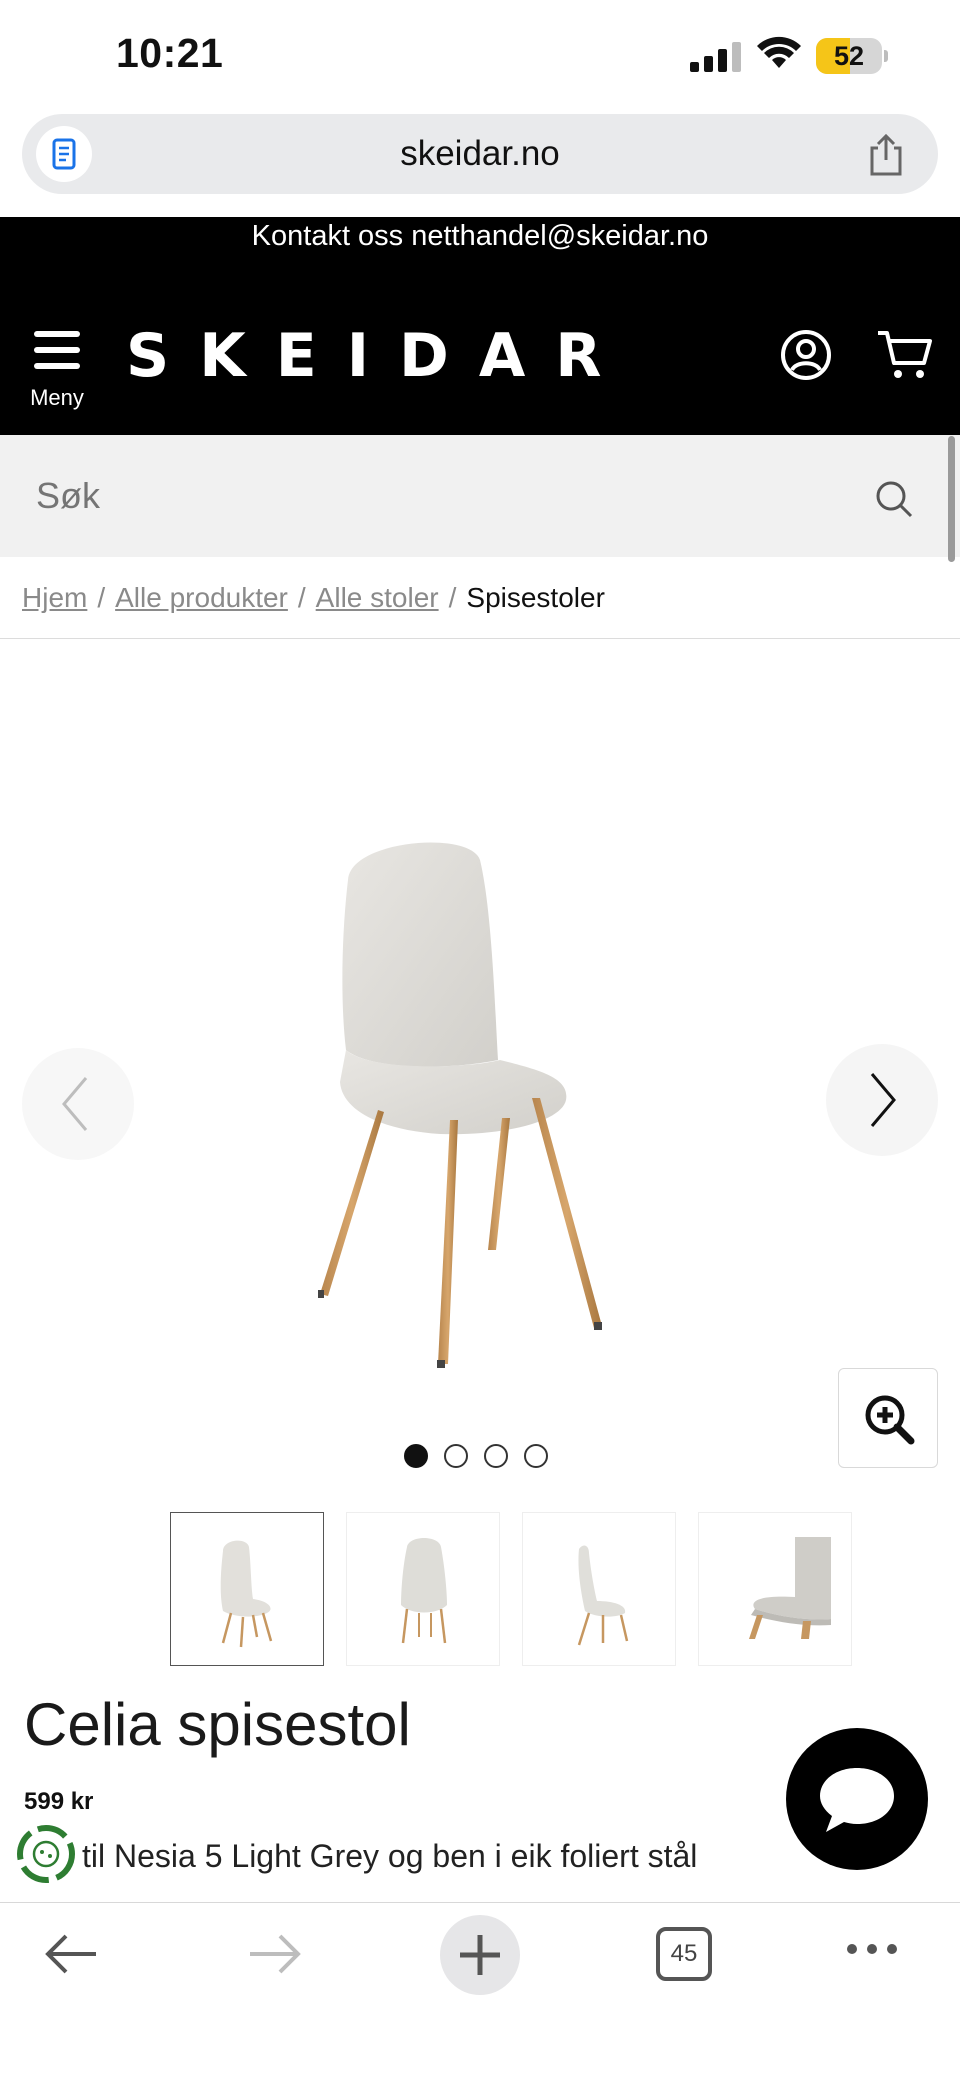 This screenshot has width=960, height=2077. What do you see at coordinates (170, 53) in the screenshot?
I see `status-time: 10:21` at bounding box center [170, 53].